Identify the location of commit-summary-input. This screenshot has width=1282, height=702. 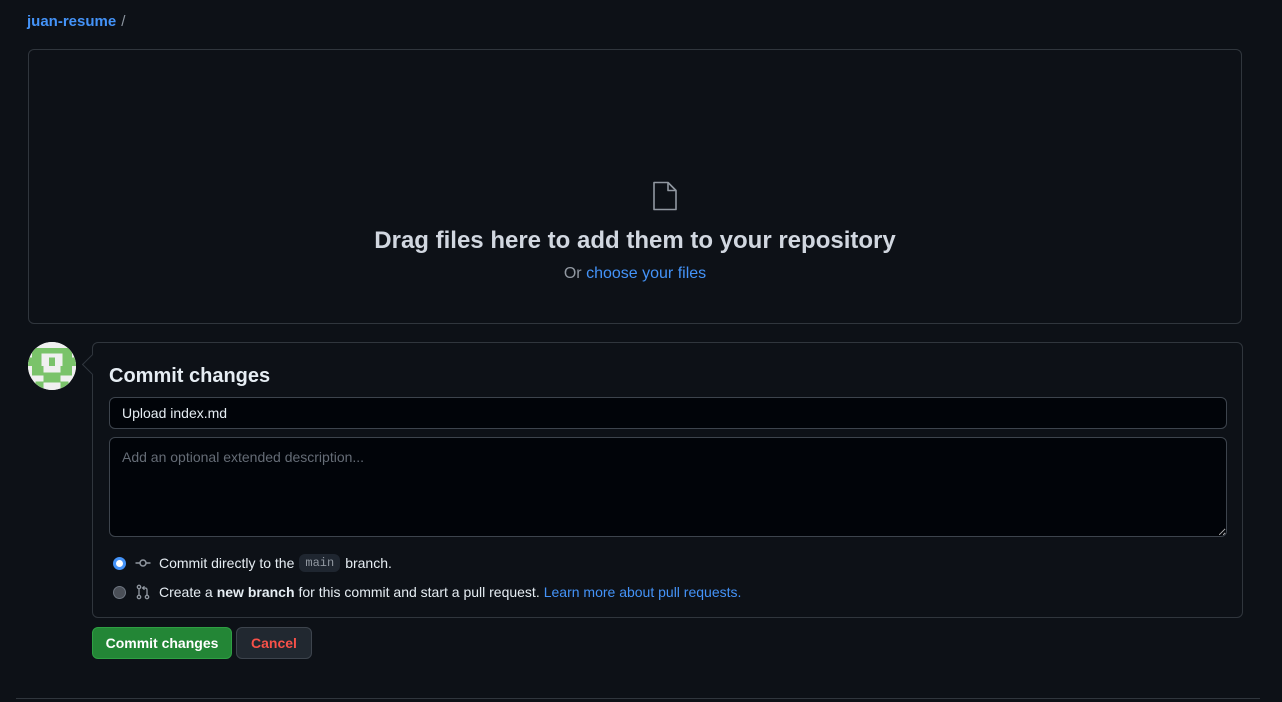
(668, 413).